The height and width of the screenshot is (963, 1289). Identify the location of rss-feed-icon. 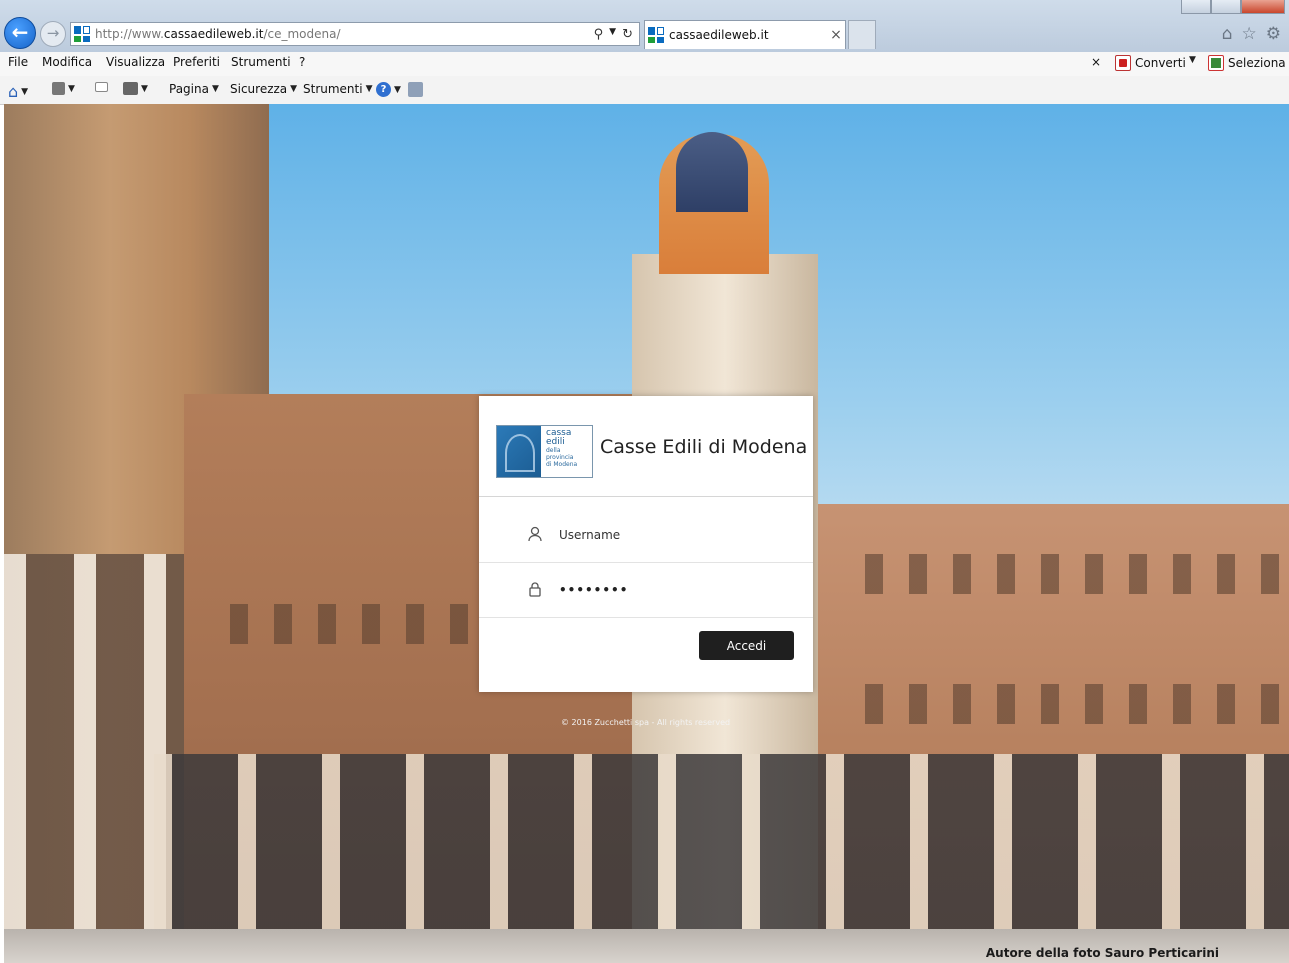
(58, 88).